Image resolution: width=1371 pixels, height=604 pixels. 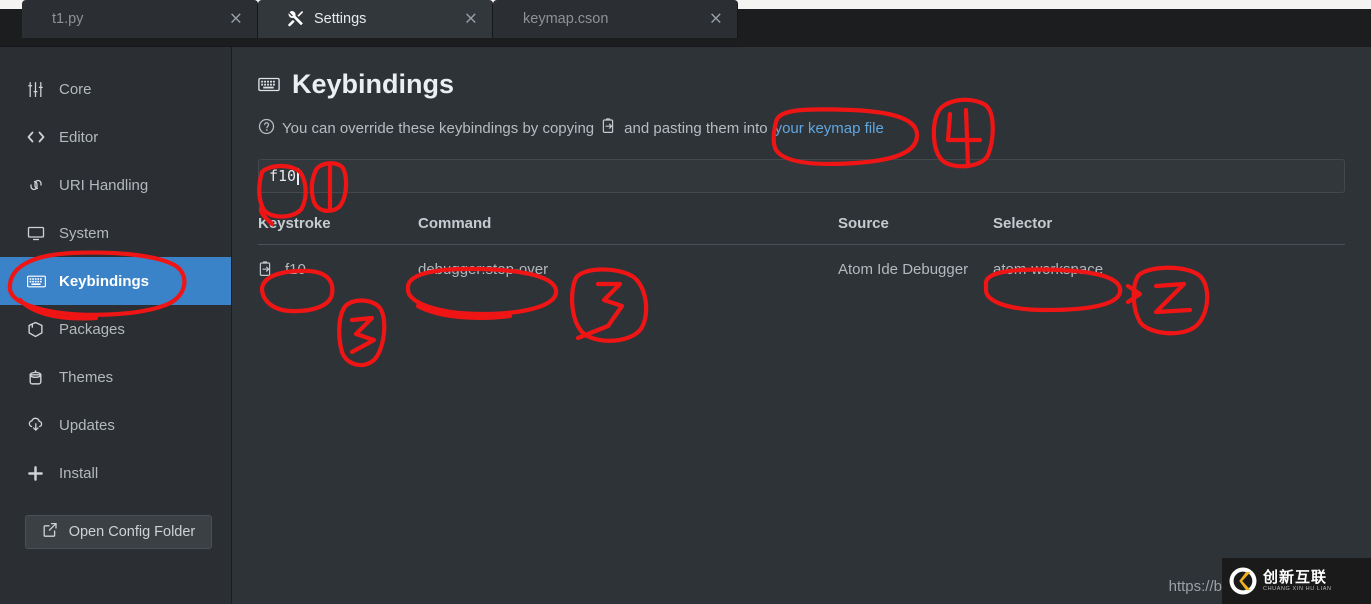 What do you see at coordinates (1295, 576) in the screenshot?
I see `watermark-cn: 创新互联` at bounding box center [1295, 576].